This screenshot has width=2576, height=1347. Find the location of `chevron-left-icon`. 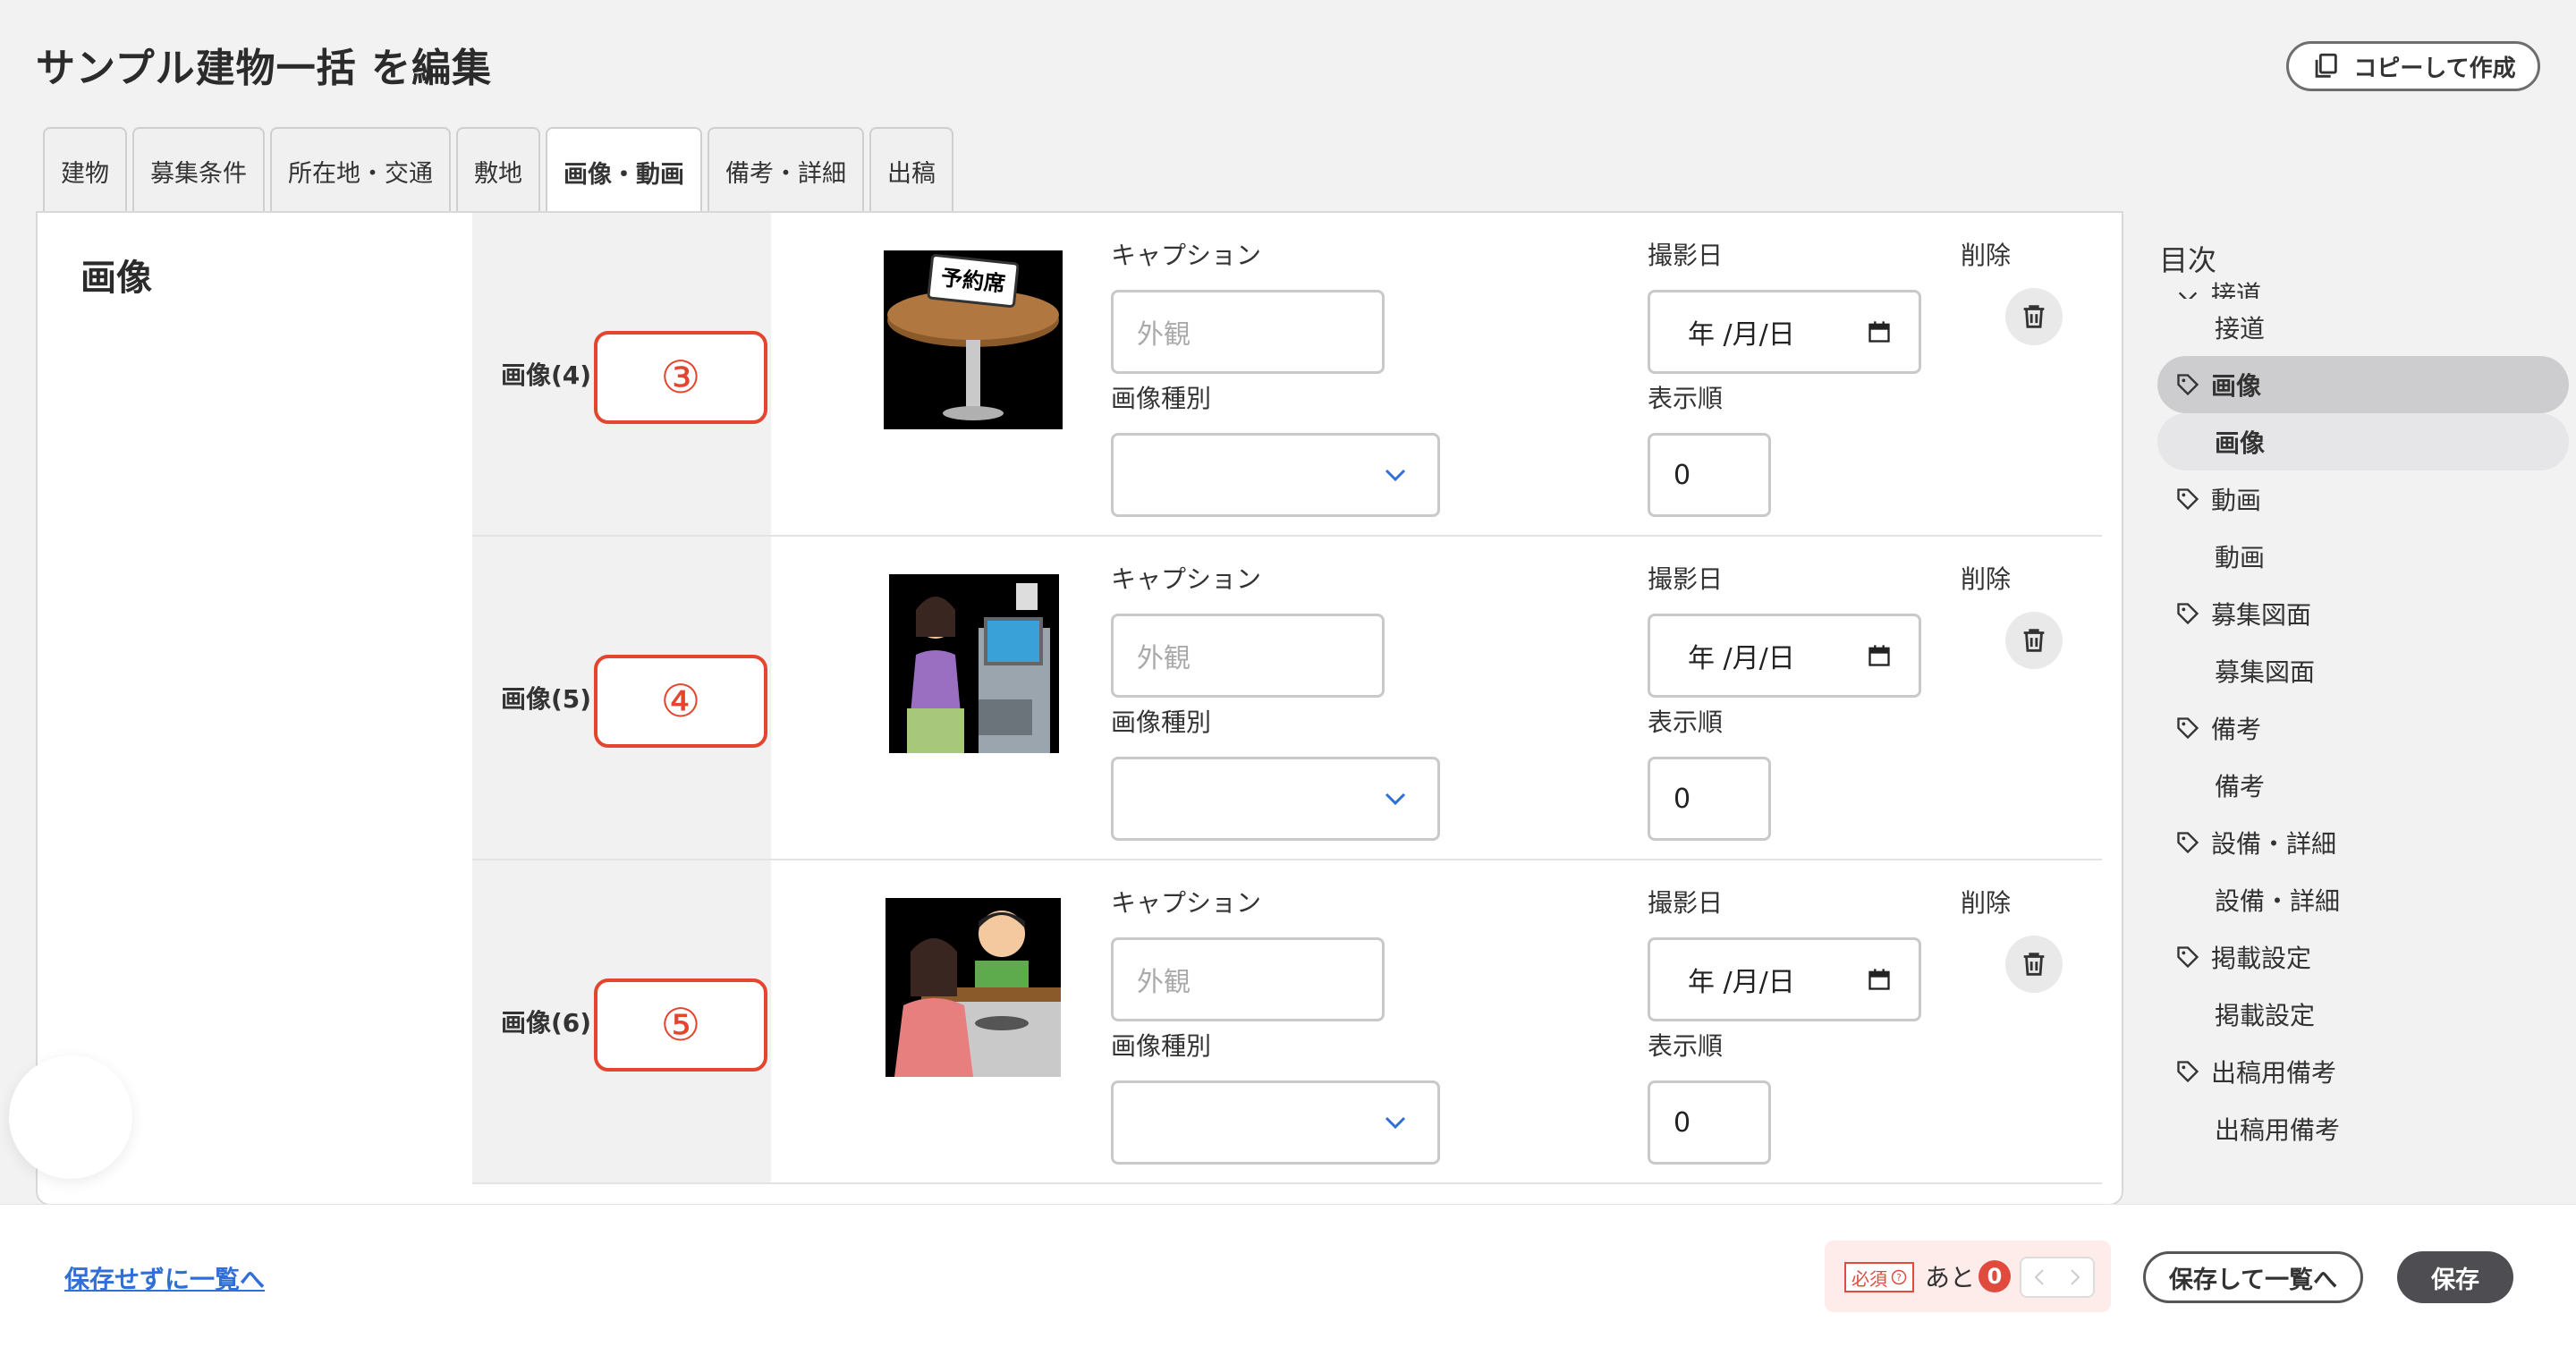

chevron-left-icon is located at coordinates (2039, 1277).